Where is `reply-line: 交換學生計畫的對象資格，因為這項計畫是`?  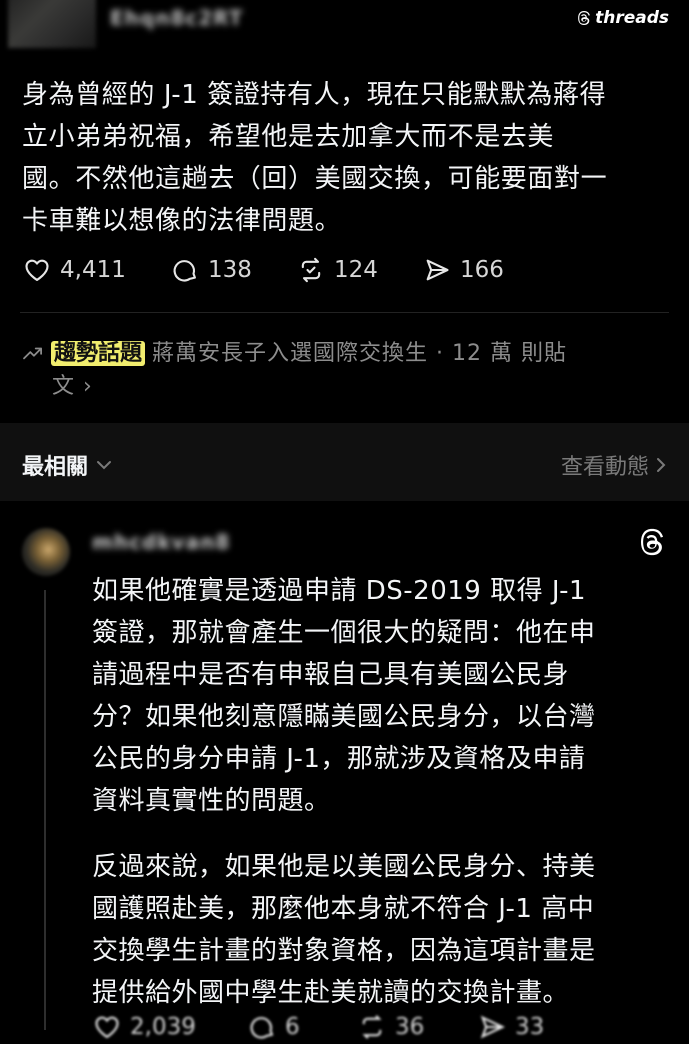 reply-line: 交換學生計畫的對象資格，因為這項計畫是 is located at coordinates (344, 951).